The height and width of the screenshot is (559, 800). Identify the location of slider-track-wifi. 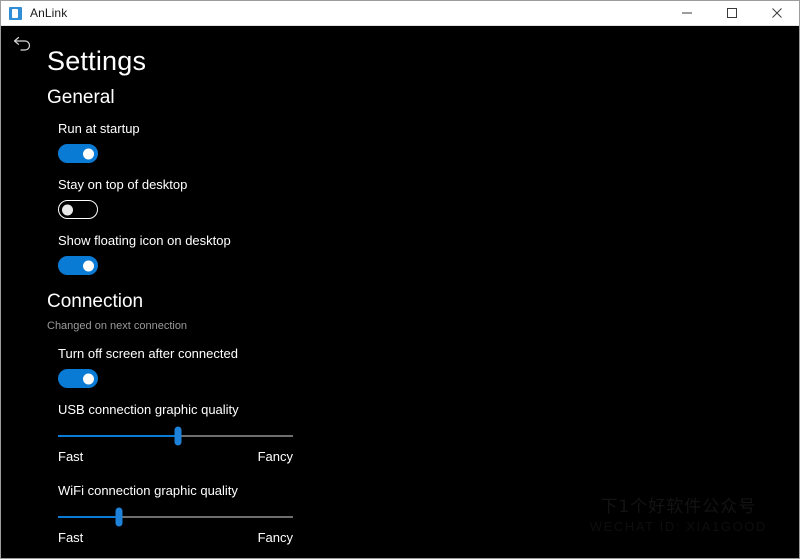
(175, 517).